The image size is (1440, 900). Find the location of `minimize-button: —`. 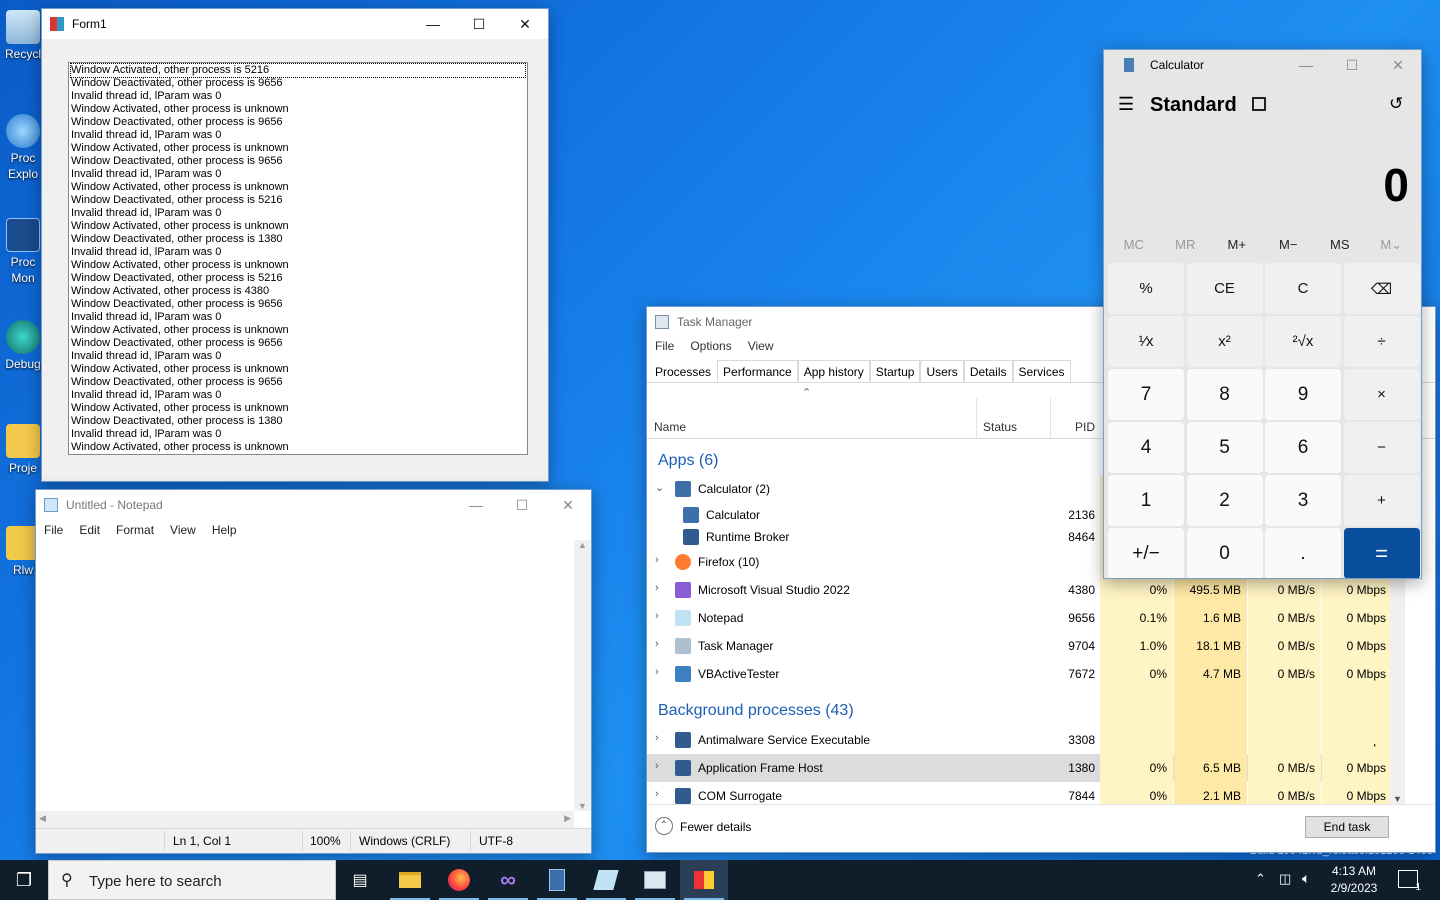

minimize-button: — is located at coordinates (433, 24).